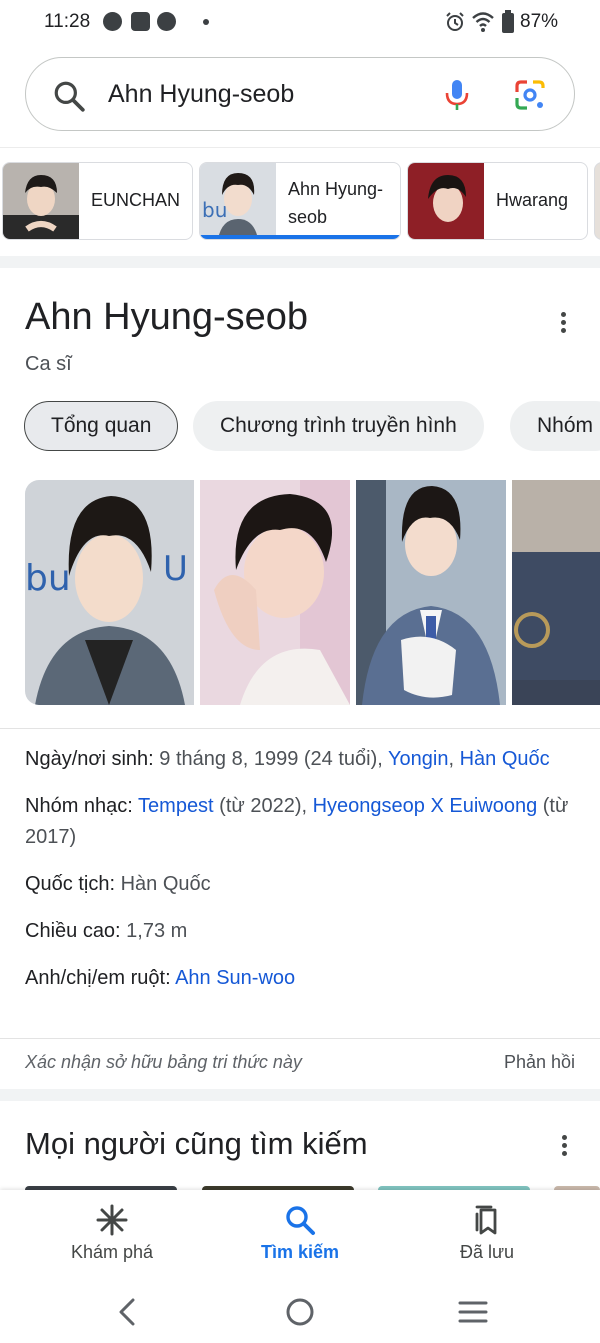 The height and width of the screenshot is (1343, 600). What do you see at coordinates (140, 21) in the screenshot?
I see `zalo-icon` at bounding box center [140, 21].